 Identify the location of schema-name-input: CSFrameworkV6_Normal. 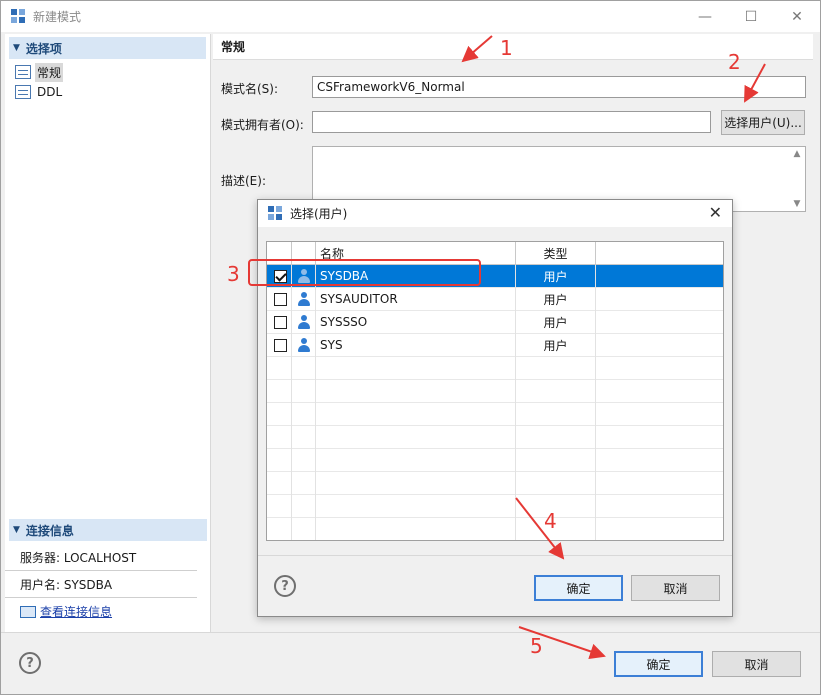
(559, 87).